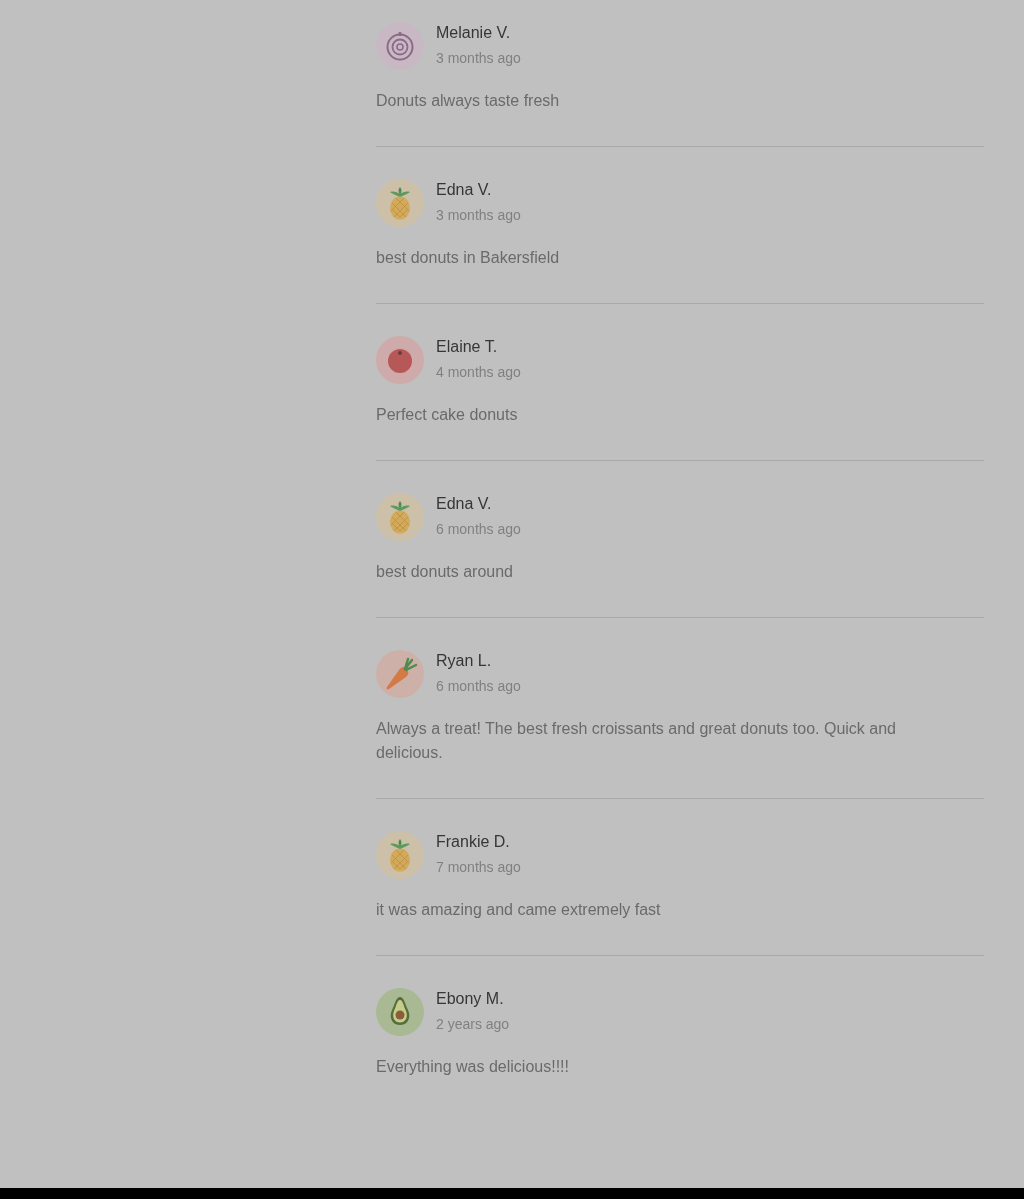 This screenshot has height=1199, width=1024. What do you see at coordinates (473, 1067) in the screenshot?
I see `review-text: Everything was delicious!!!!` at bounding box center [473, 1067].